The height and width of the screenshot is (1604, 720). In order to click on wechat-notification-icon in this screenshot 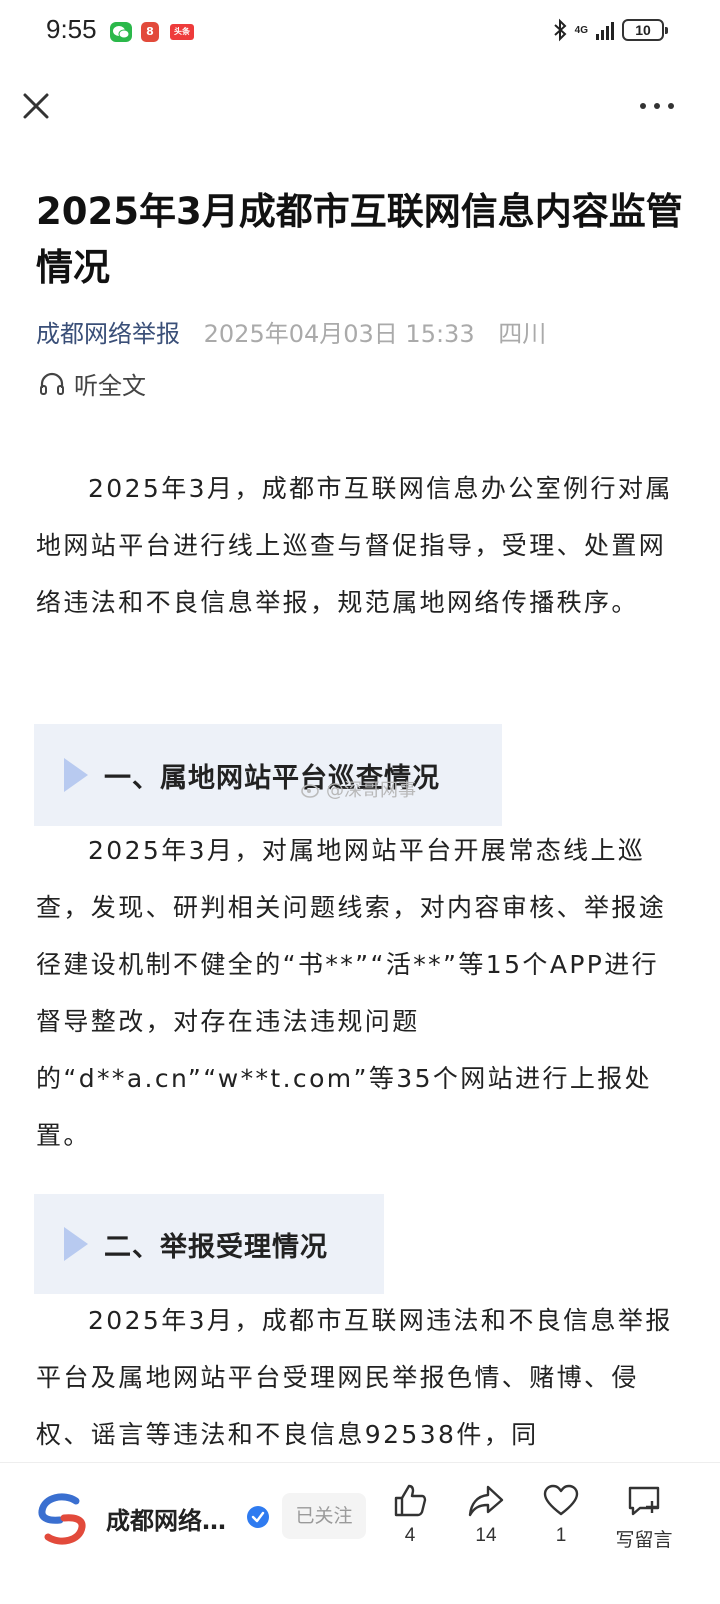, I will do `click(121, 32)`.